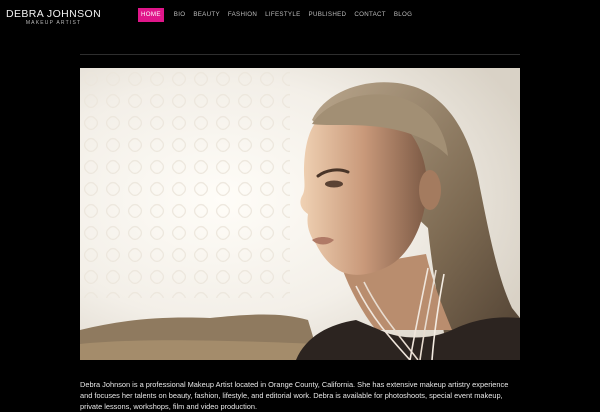  I want to click on site-logo: DEBRA JOHNSON MAKEUP ARTIST, so click(53, 17).